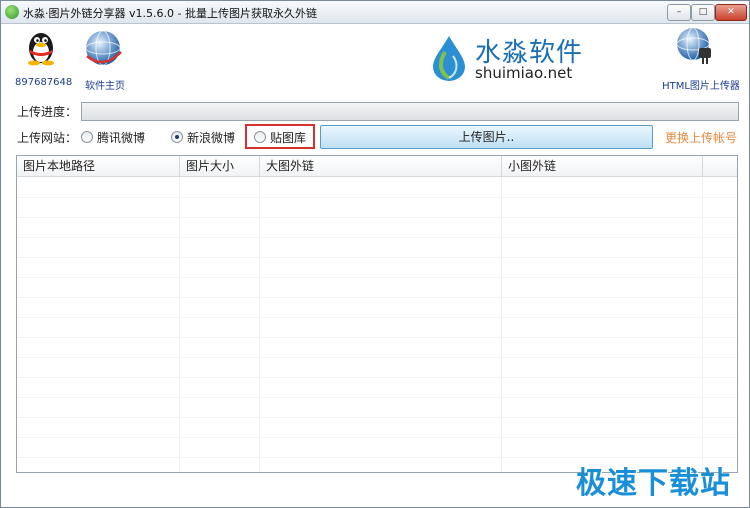  Describe the element at coordinates (375, 12) in the screenshot. I see `title-bar: 水淼·图片外链分享器 v1.5.6.0 - 批量上传图片获取永久外链 – □ ✕` at that location.